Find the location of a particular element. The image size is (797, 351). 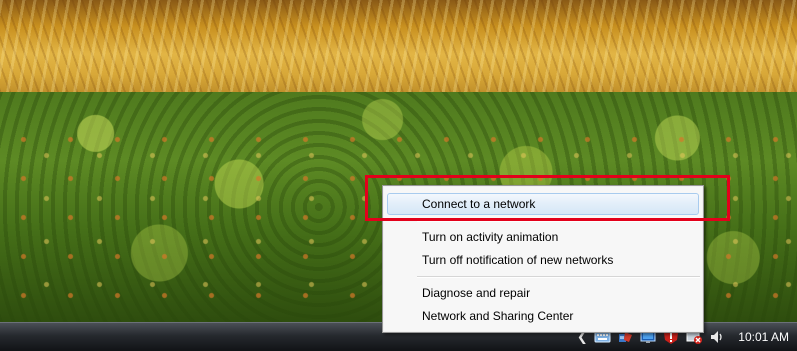

menu-item-diagnose-and-repair: Diagnose and repair is located at coordinates (543, 293).